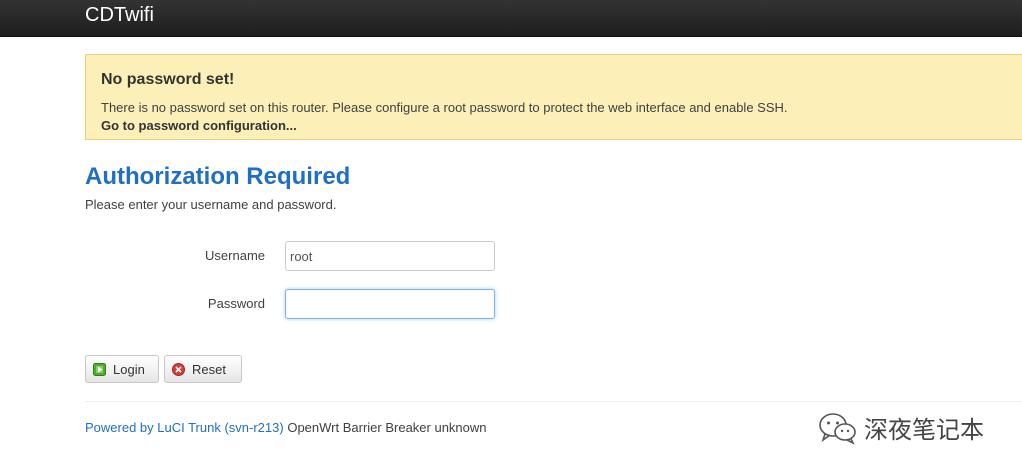 This screenshot has height=472, width=1022. What do you see at coordinates (184, 427) in the screenshot?
I see `luci-link: Powered by LuCI Trunk (svn-r213)` at bounding box center [184, 427].